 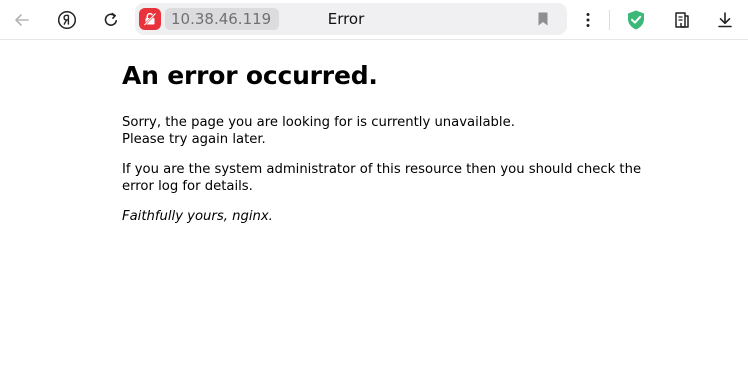 I want to click on yandex-home-button, so click(x=67, y=20).